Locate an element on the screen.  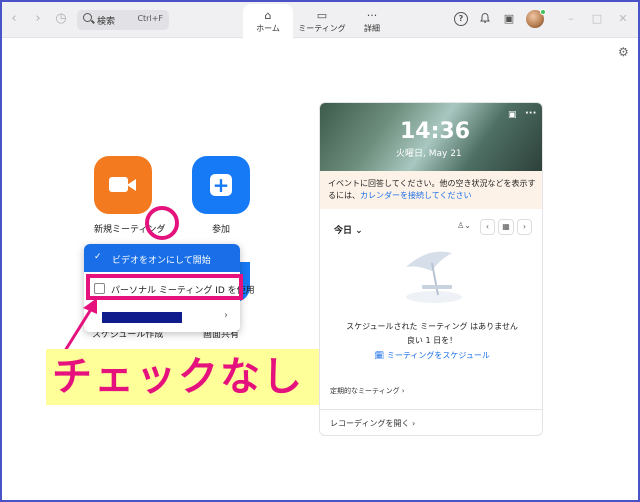
search-input: 検索 Ctrl+F is located at coordinates (123, 20).